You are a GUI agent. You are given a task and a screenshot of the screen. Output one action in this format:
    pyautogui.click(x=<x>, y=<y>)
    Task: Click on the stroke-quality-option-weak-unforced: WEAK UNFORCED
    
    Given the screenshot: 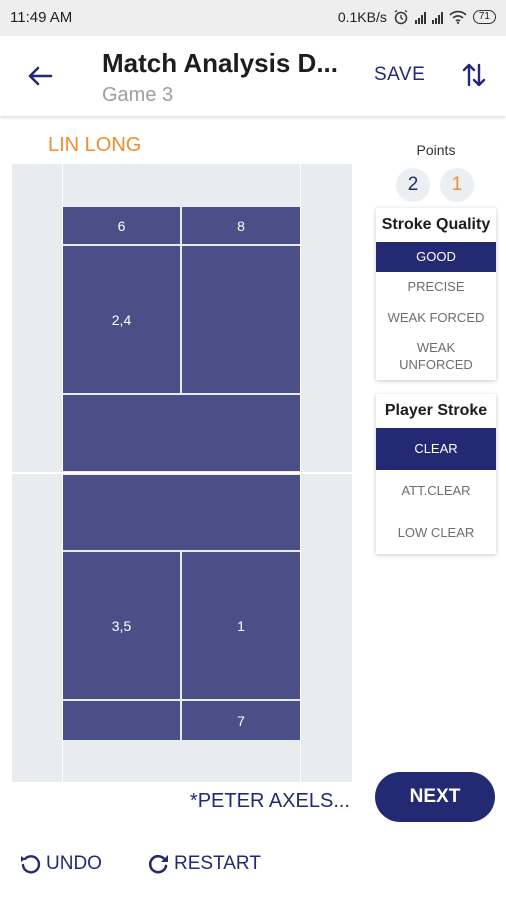 What is the action you would take?
    pyautogui.click(x=436, y=357)
    